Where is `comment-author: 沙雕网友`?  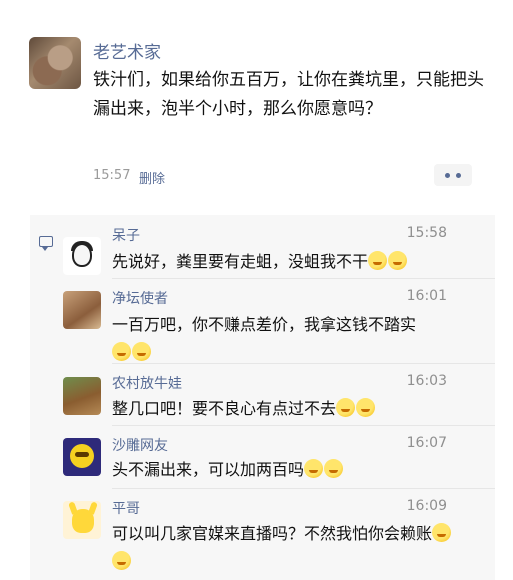 comment-author: 沙雕网友 is located at coordinates (140, 445).